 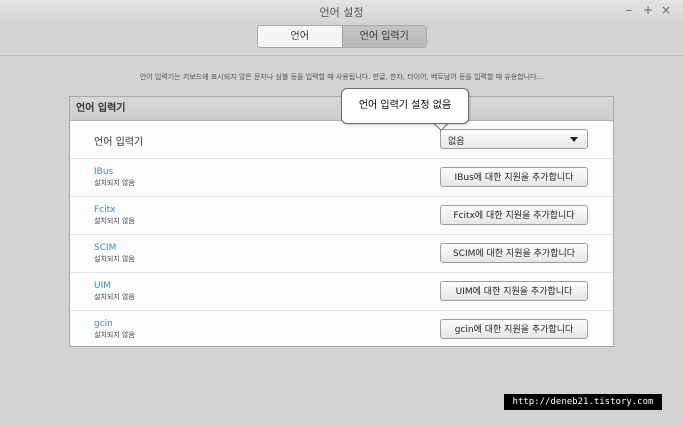 I want to click on tab-bar: 언어 언어 입력기, so click(x=342, y=36).